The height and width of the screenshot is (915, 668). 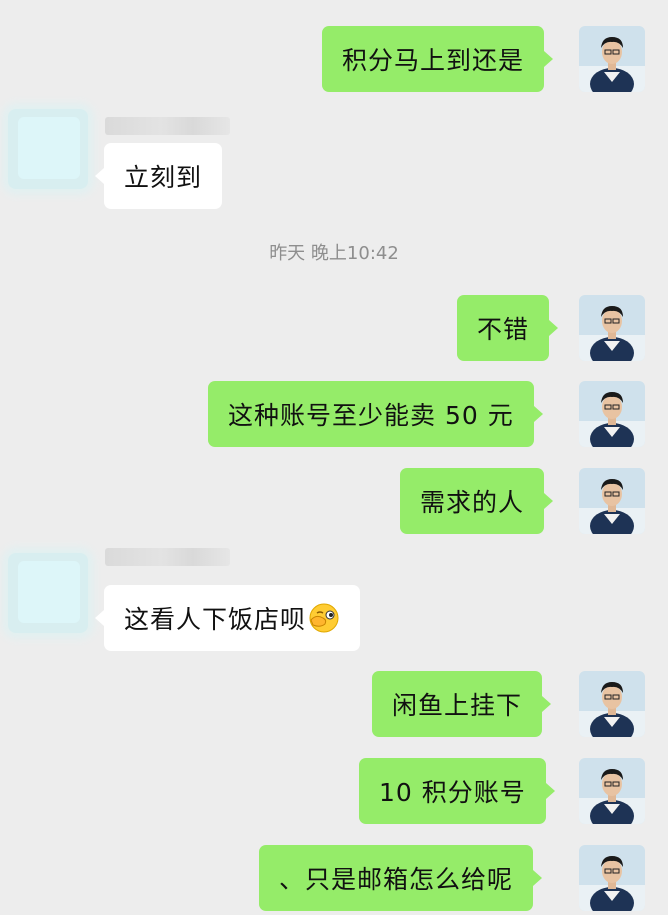 I want to click on message-bubble-self: 不错, so click(x=508, y=328).